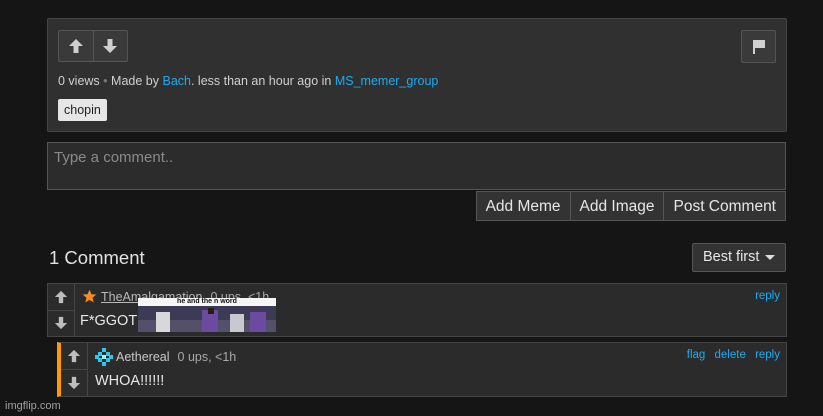 Image resolution: width=823 pixels, height=416 pixels. I want to click on comment-actions-links: flag delete reply, so click(733, 355).